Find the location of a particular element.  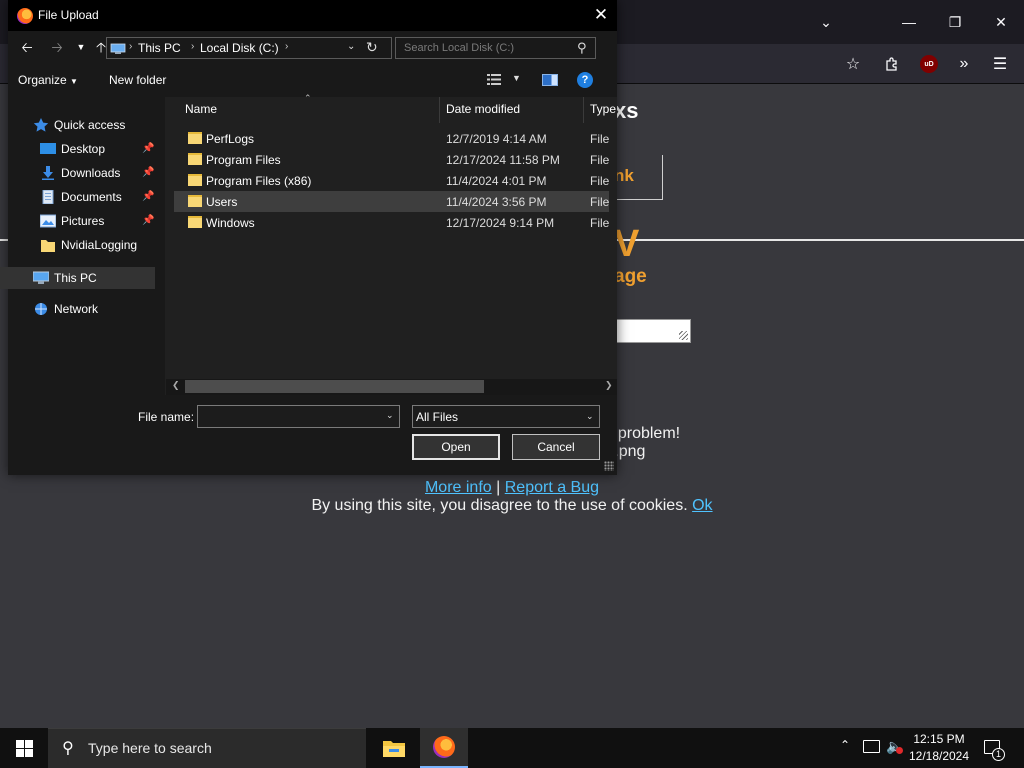

download-icon is located at coordinates (48, 173).